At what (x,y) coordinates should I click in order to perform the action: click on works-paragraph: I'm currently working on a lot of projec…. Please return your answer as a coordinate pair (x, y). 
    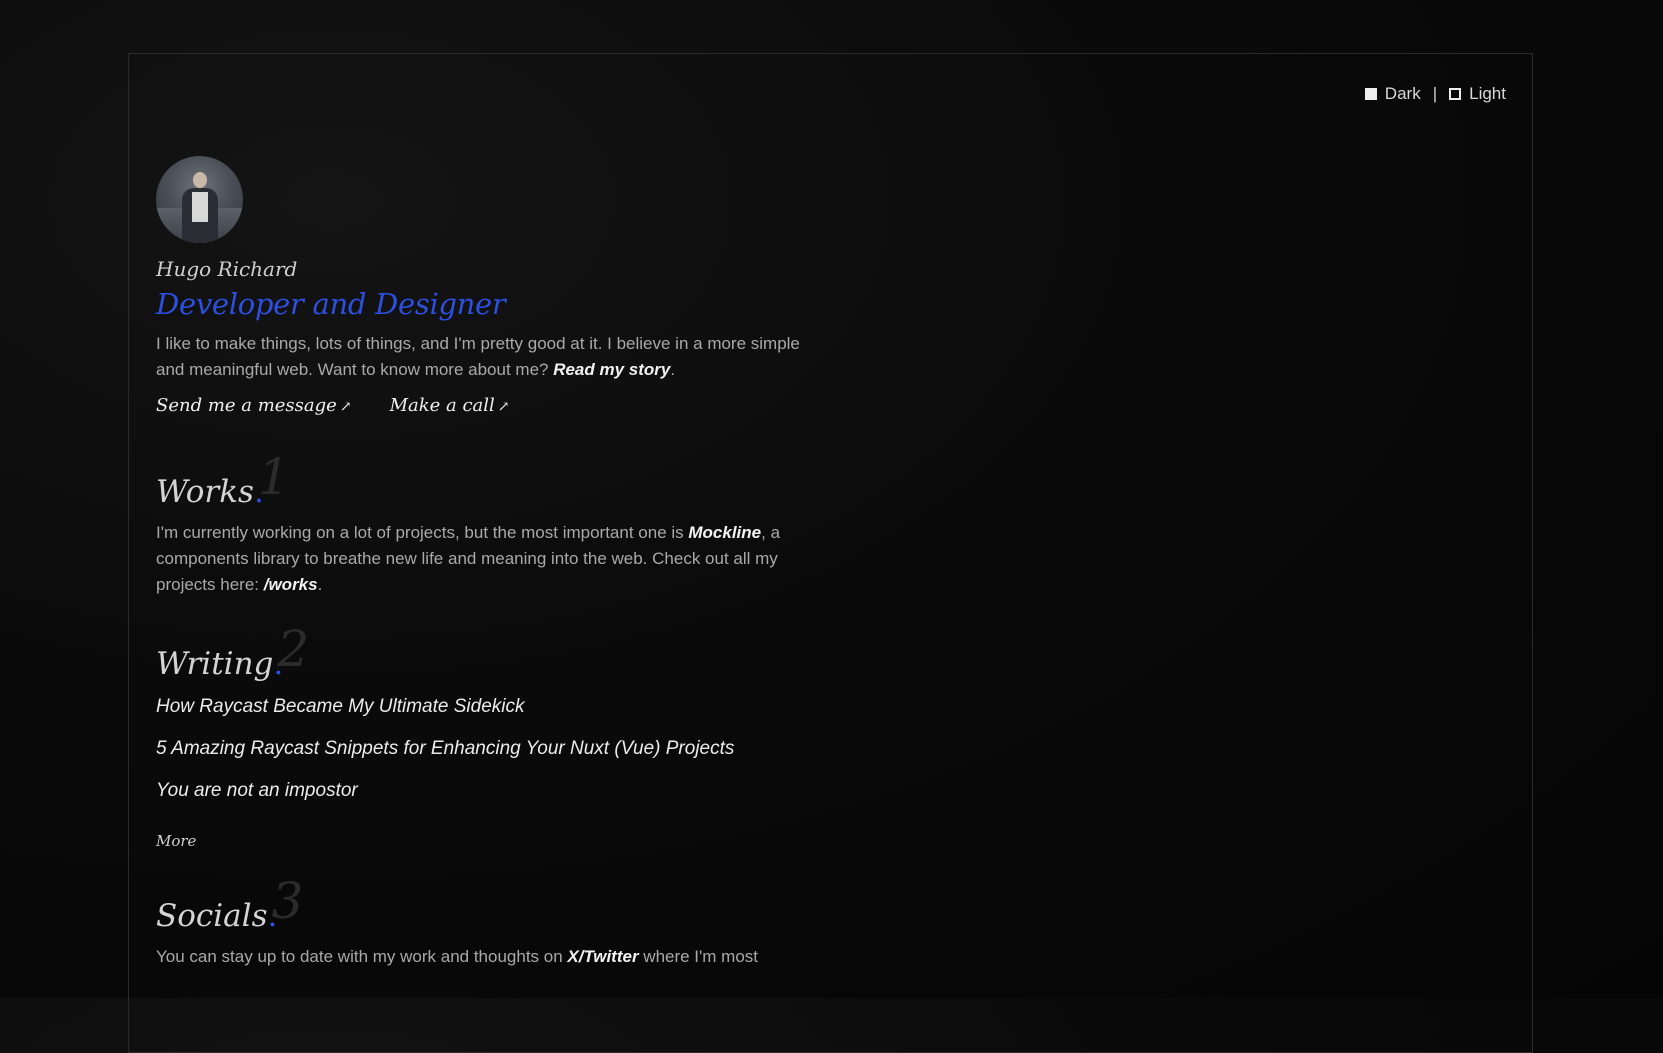
    Looking at the image, I should click on (486, 559).